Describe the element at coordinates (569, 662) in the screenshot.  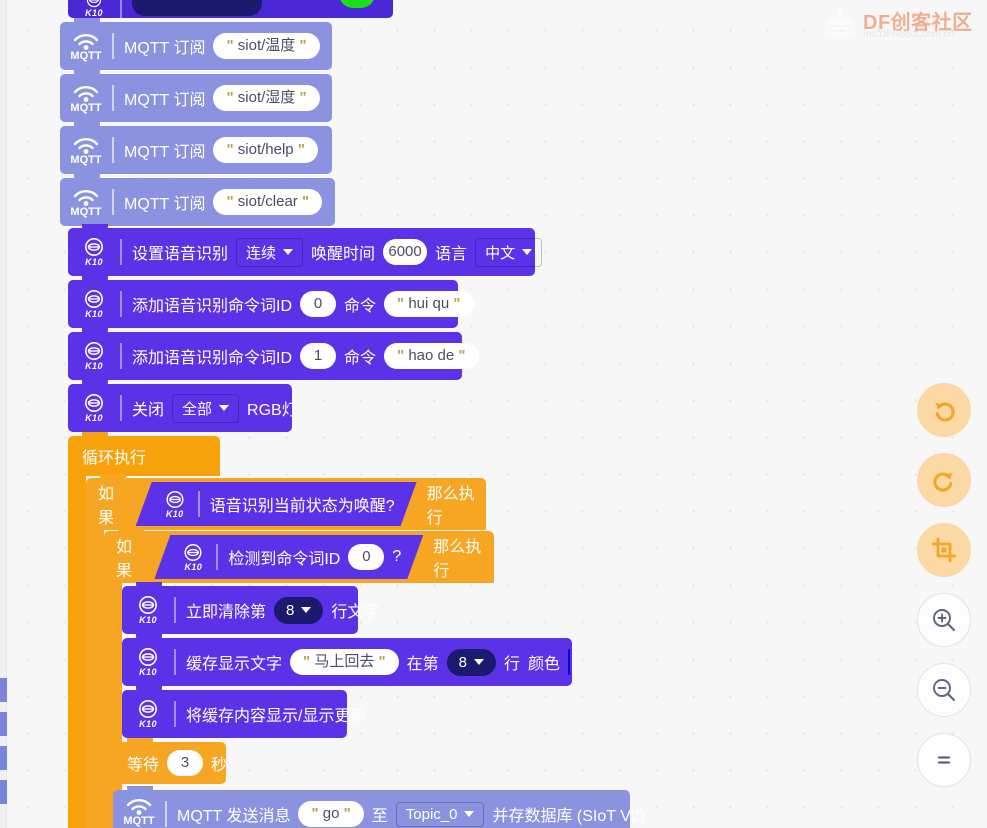
I see `color-picker-swatch` at that location.